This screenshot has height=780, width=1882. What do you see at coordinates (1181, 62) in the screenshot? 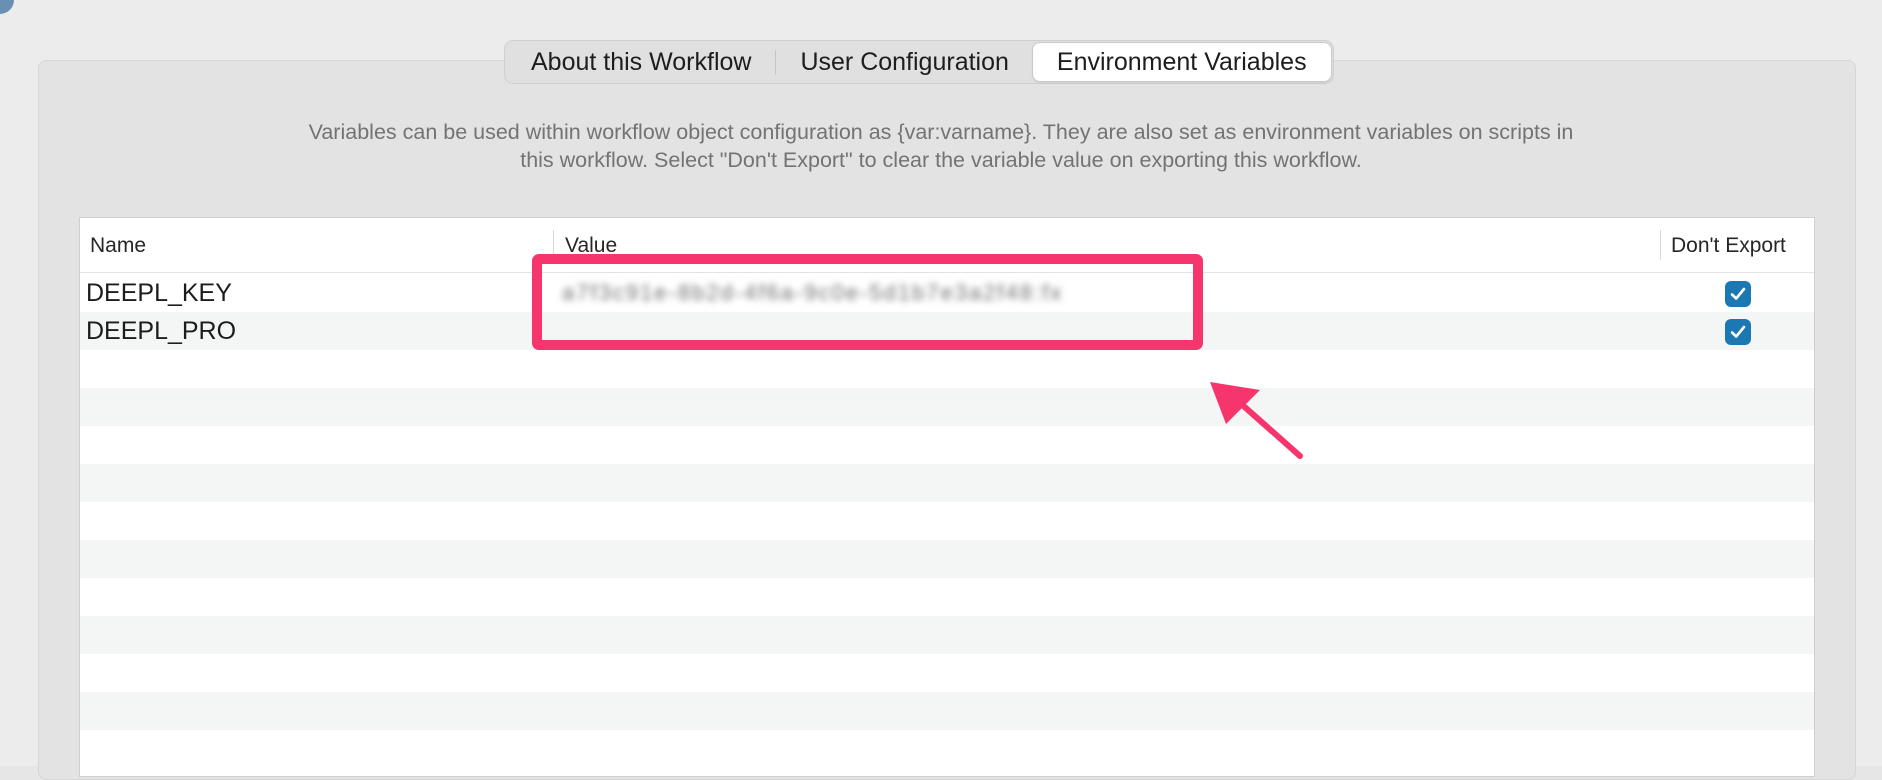
I see `tab-environment-variables: Environment Variables` at bounding box center [1181, 62].